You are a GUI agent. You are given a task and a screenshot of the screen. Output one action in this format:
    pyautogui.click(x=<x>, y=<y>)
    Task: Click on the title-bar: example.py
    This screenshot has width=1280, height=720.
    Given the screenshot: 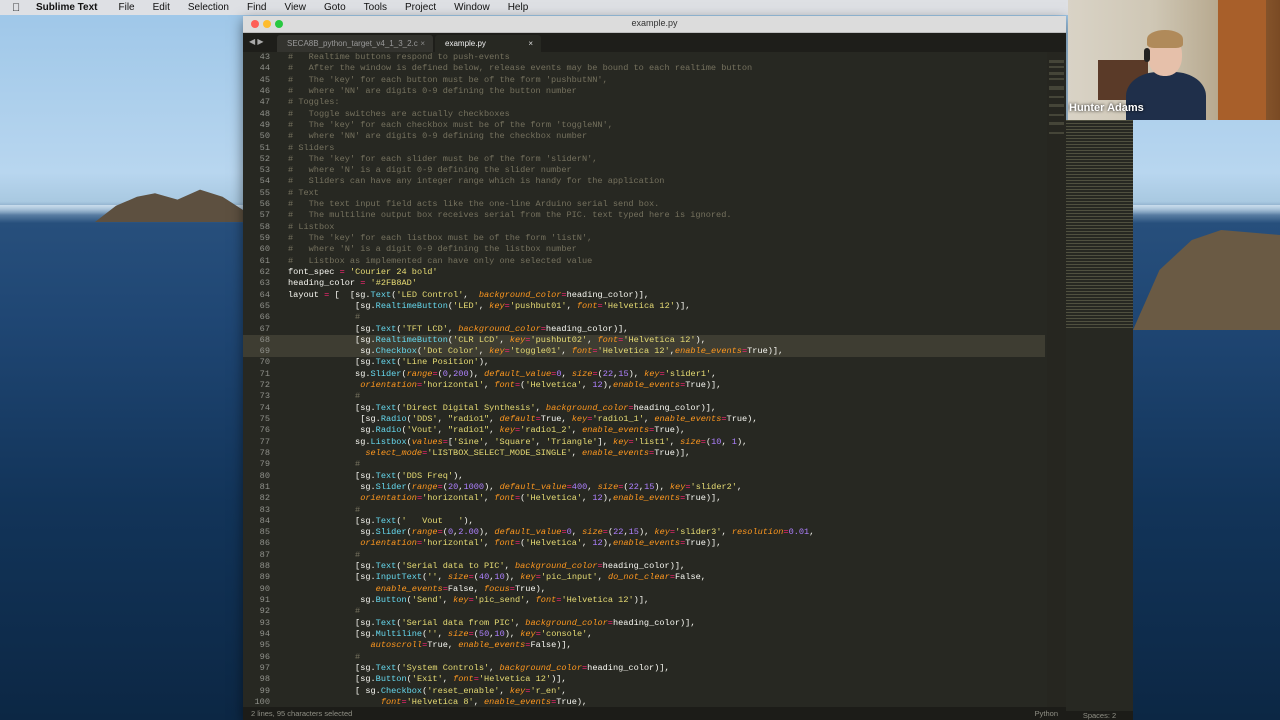 What is the action you would take?
    pyautogui.click(x=654, y=24)
    